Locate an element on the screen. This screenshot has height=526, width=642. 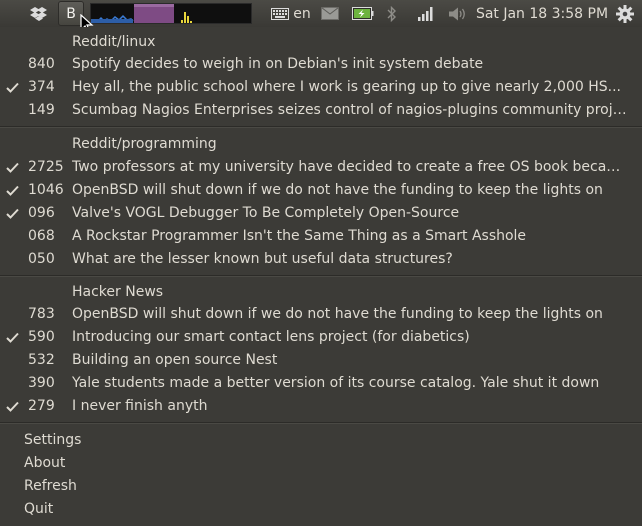
item-count: 096 is located at coordinates (41, 213).